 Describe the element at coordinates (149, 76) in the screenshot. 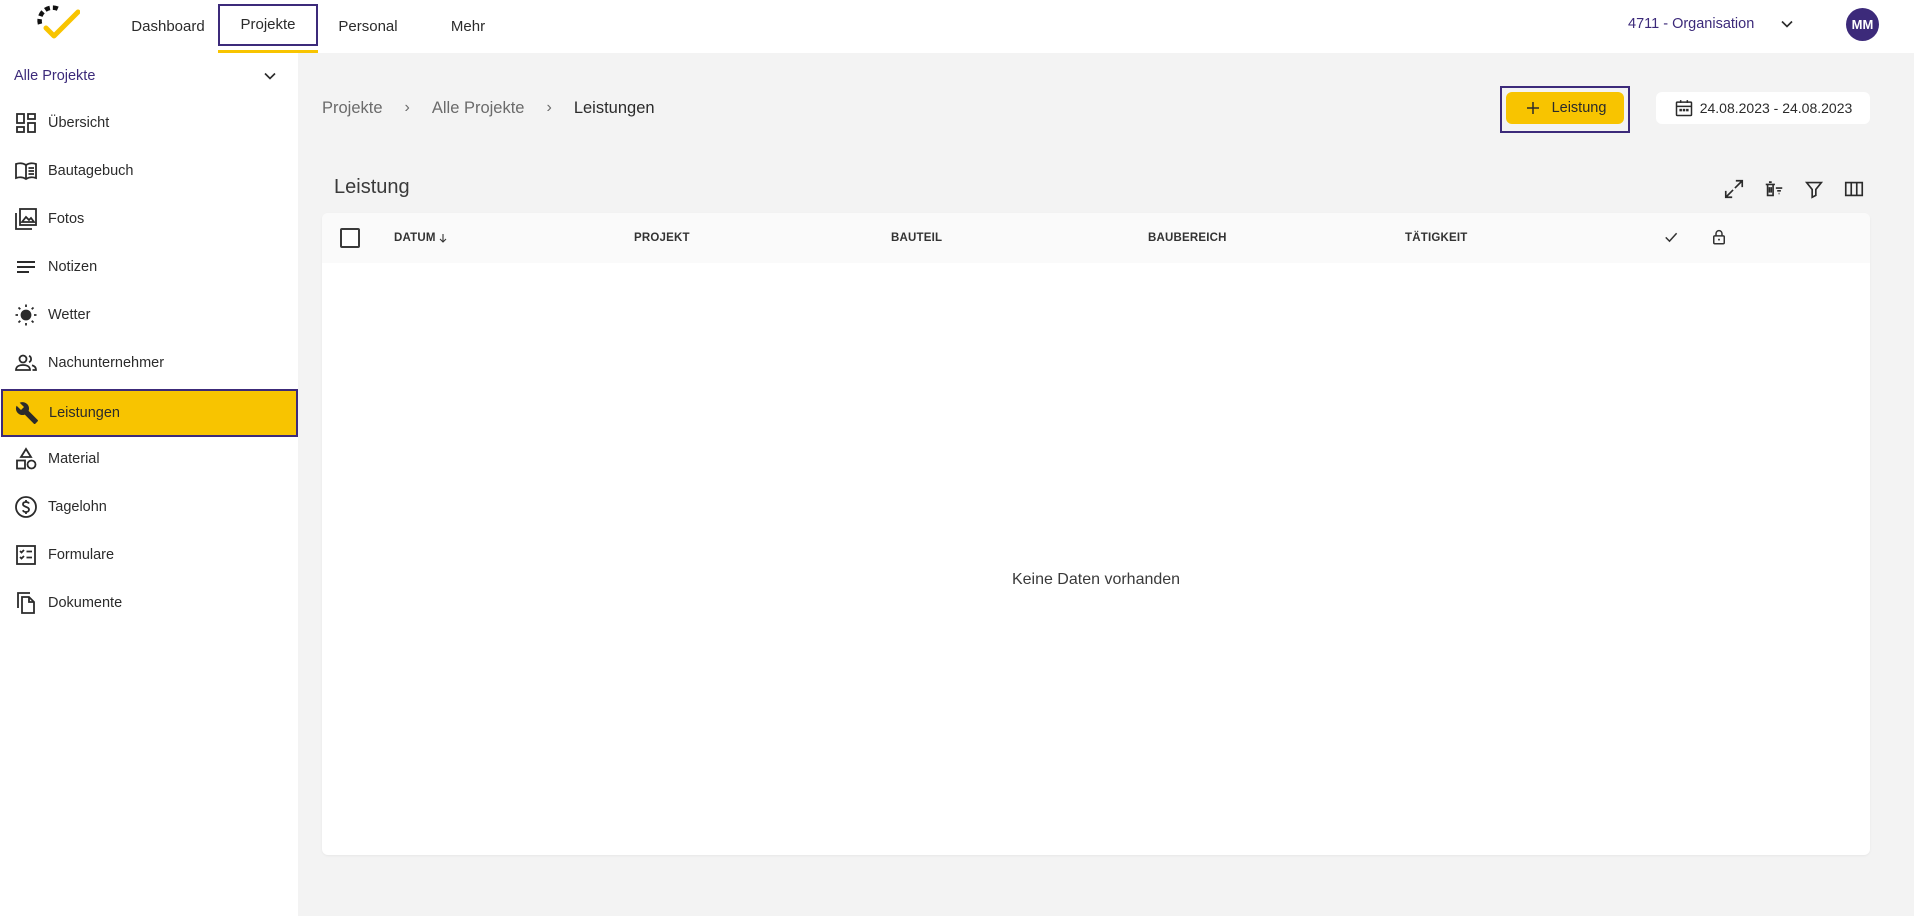

I see `project-select: Alle Projekte` at that location.